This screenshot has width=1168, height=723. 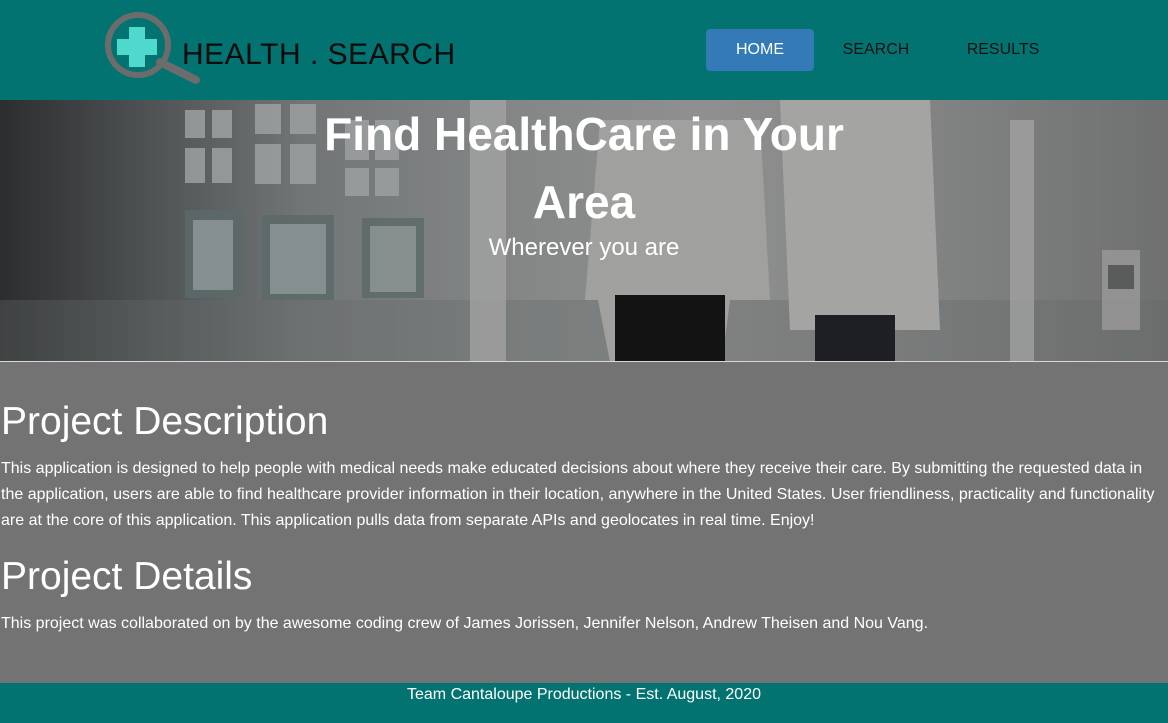 I want to click on hero-subtitle: Wherever you are, so click(x=584, y=247).